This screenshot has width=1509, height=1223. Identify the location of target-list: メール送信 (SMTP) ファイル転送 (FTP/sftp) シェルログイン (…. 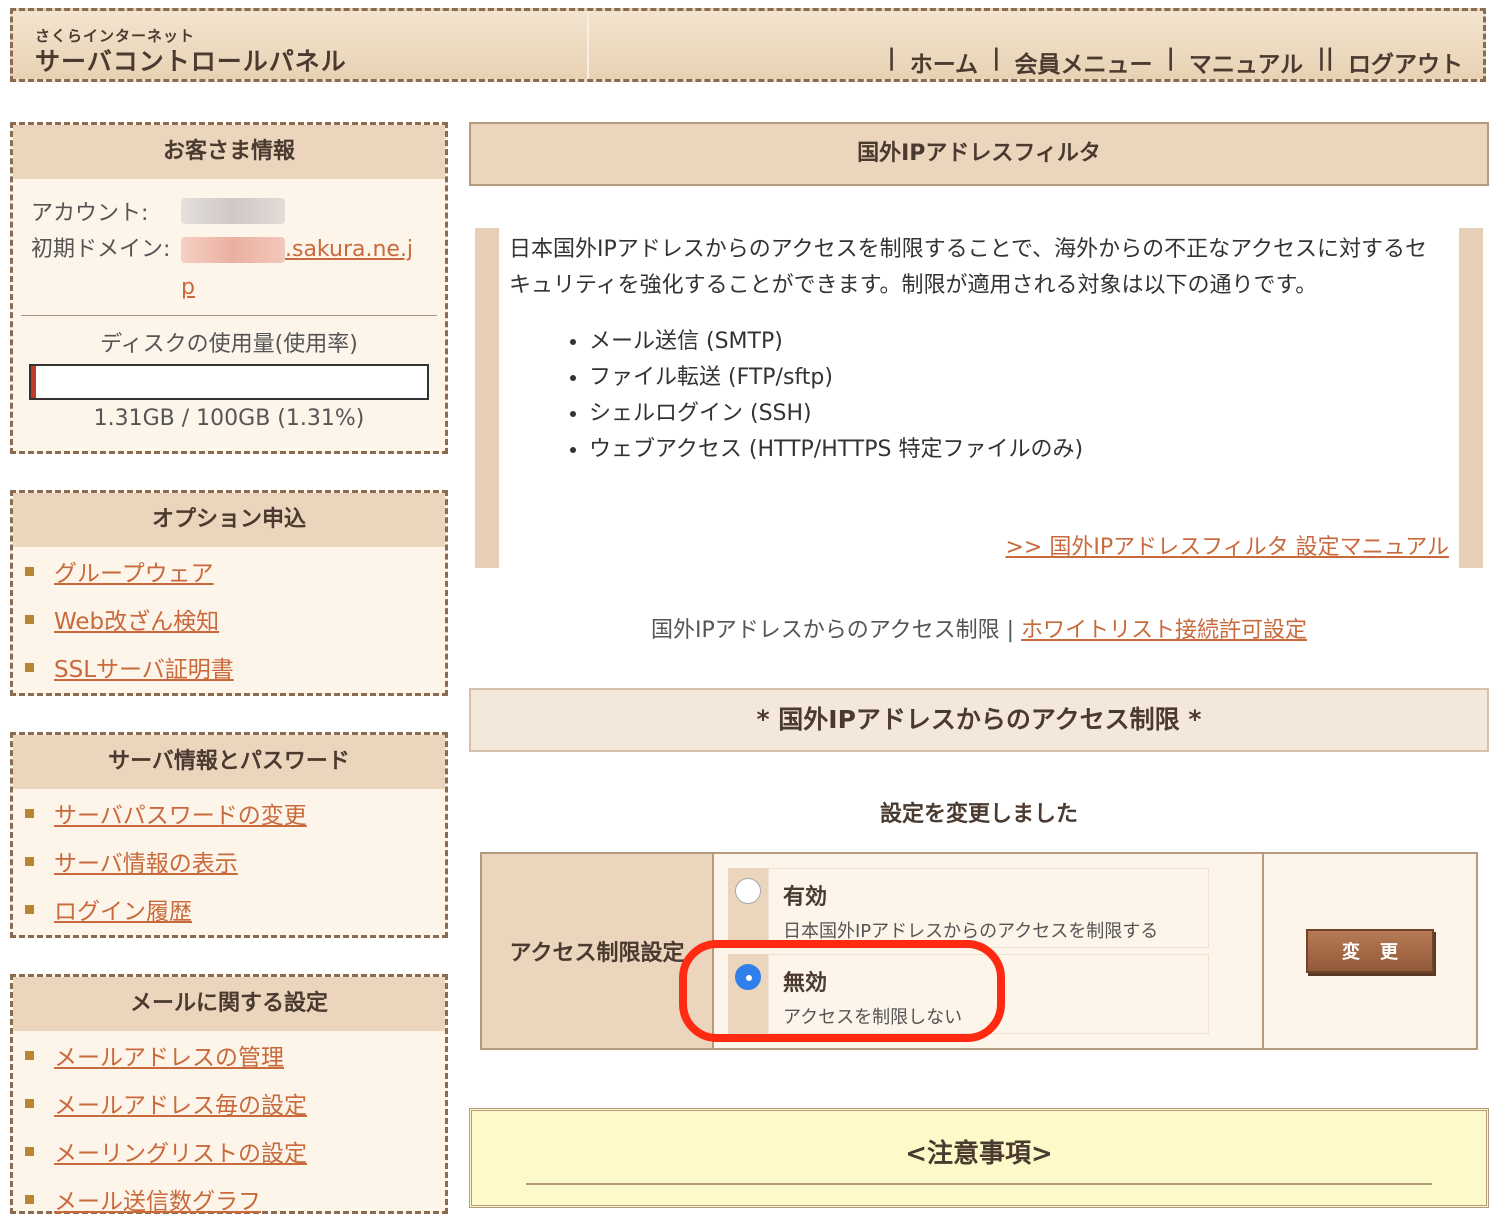
(979, 396).